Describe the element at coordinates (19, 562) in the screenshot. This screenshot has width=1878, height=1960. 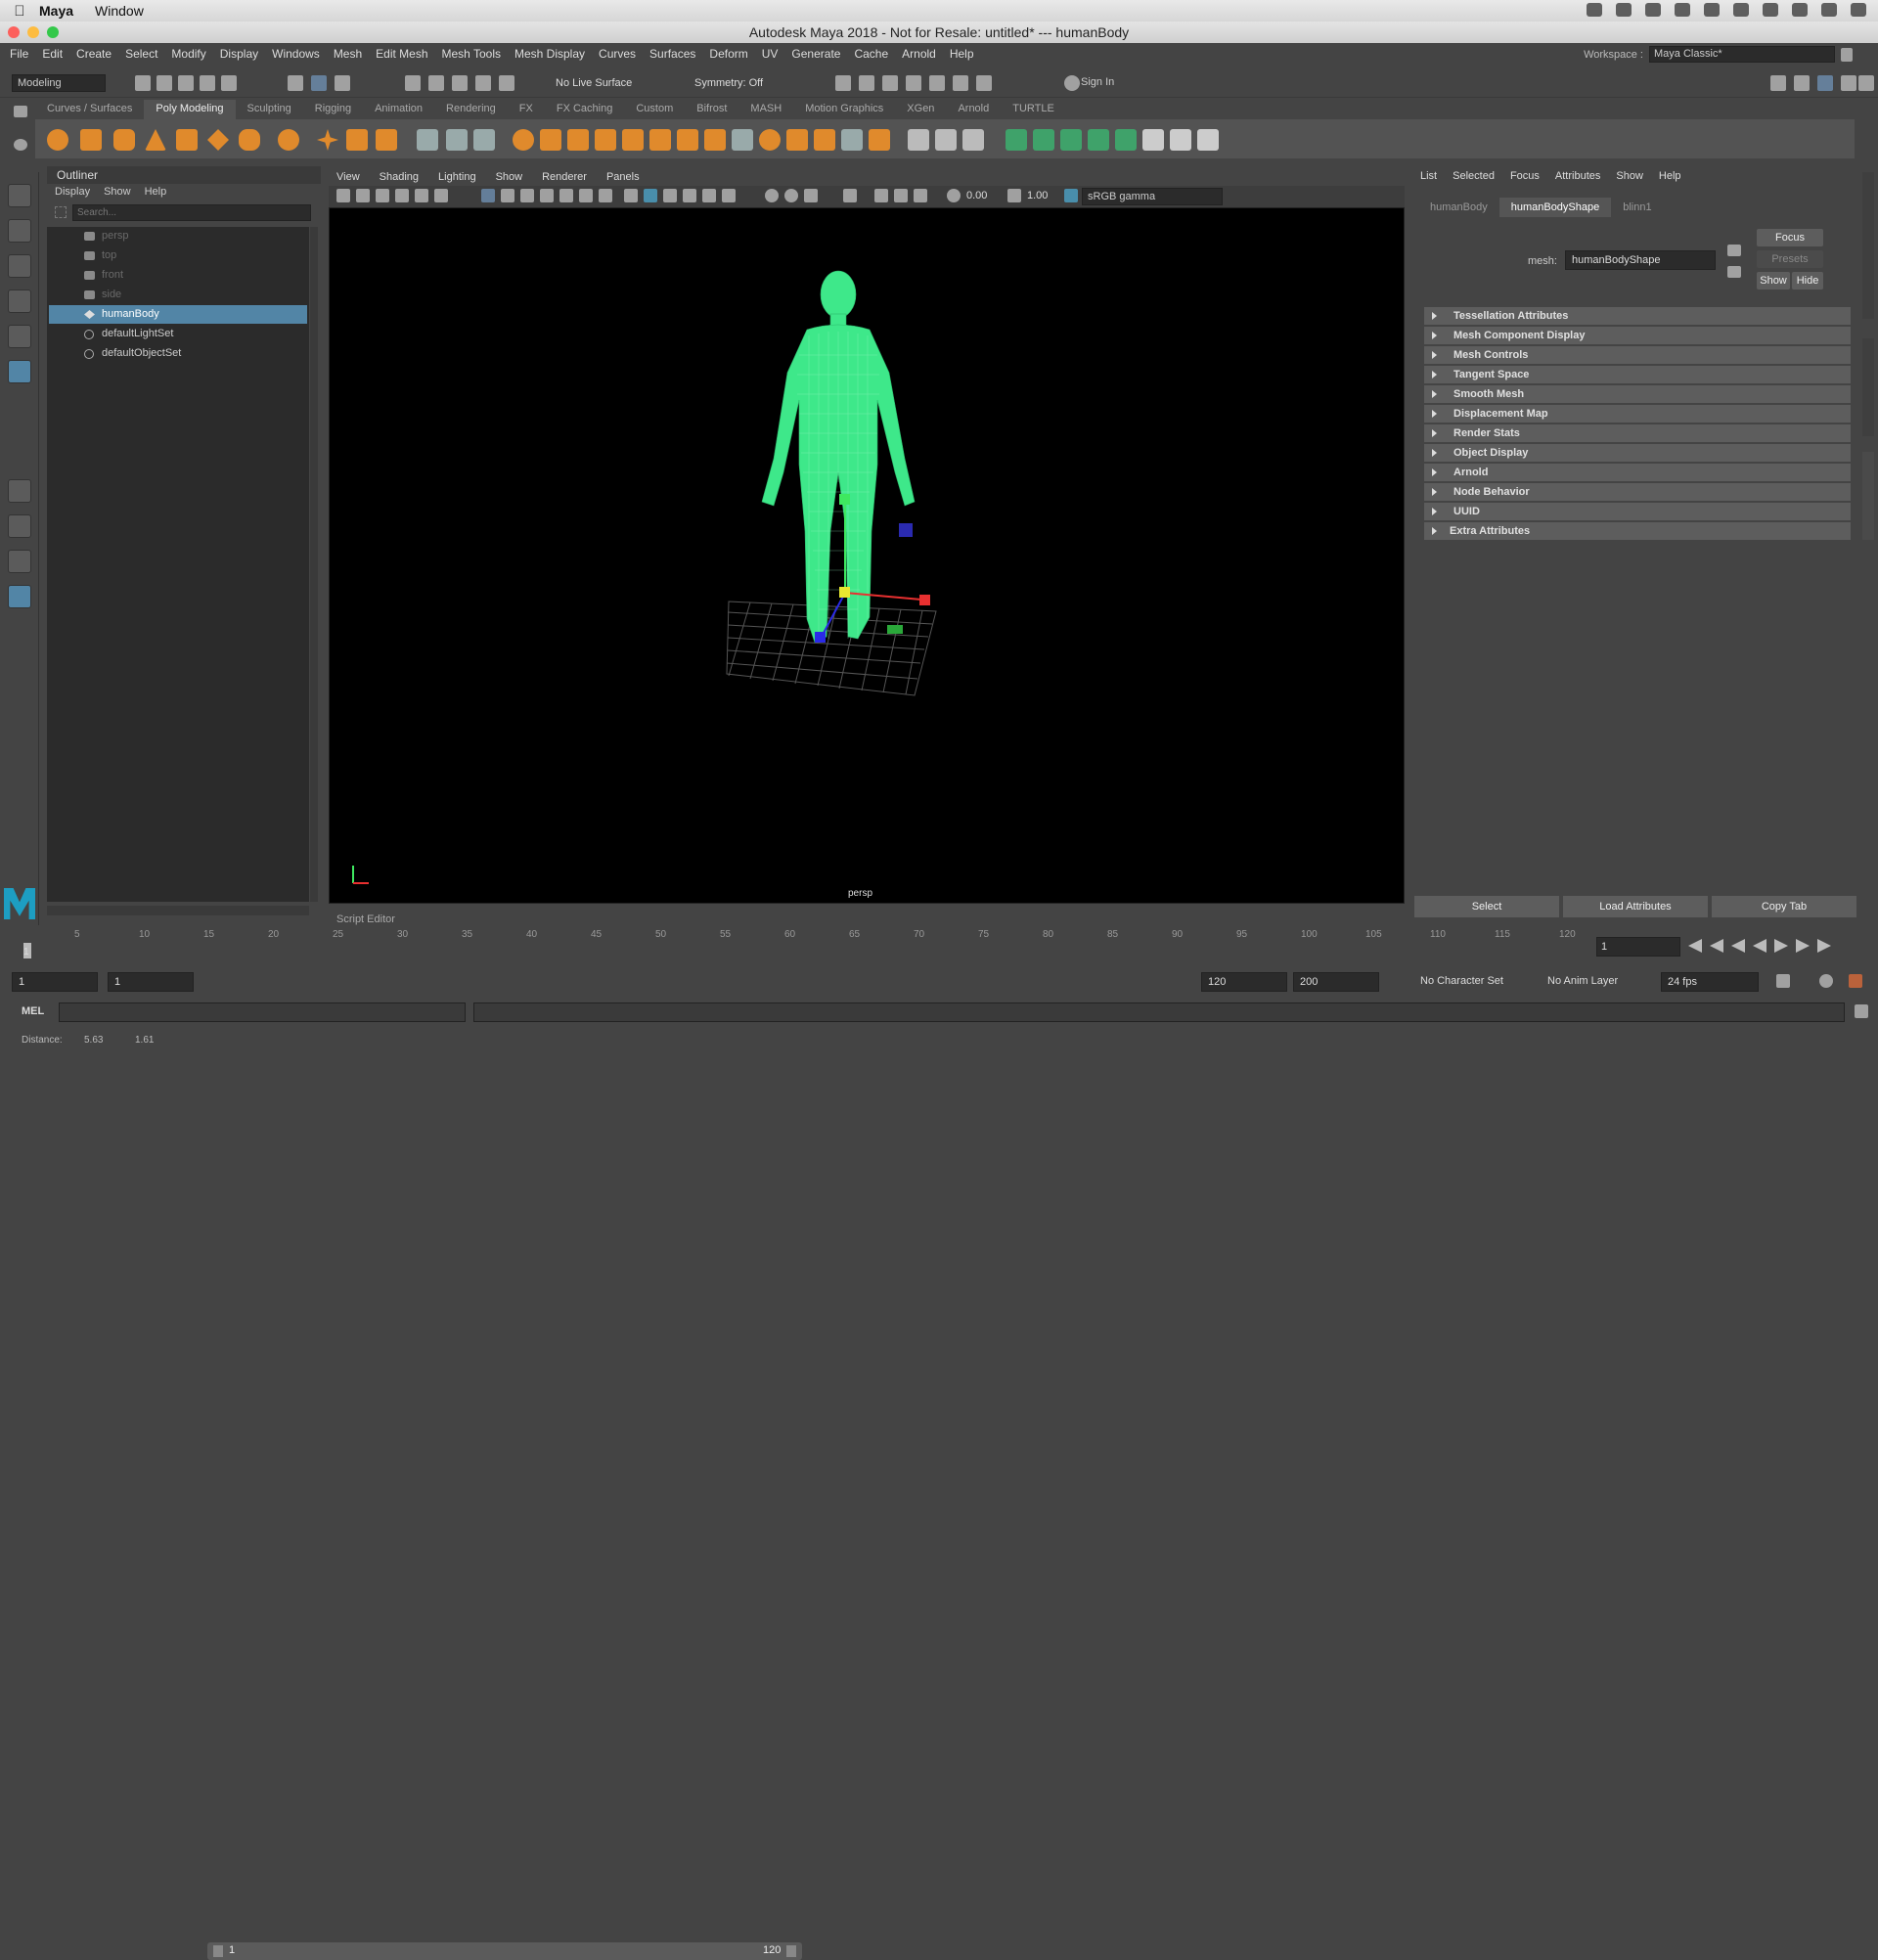
I see `side-by-side-layout-icon` at that location.